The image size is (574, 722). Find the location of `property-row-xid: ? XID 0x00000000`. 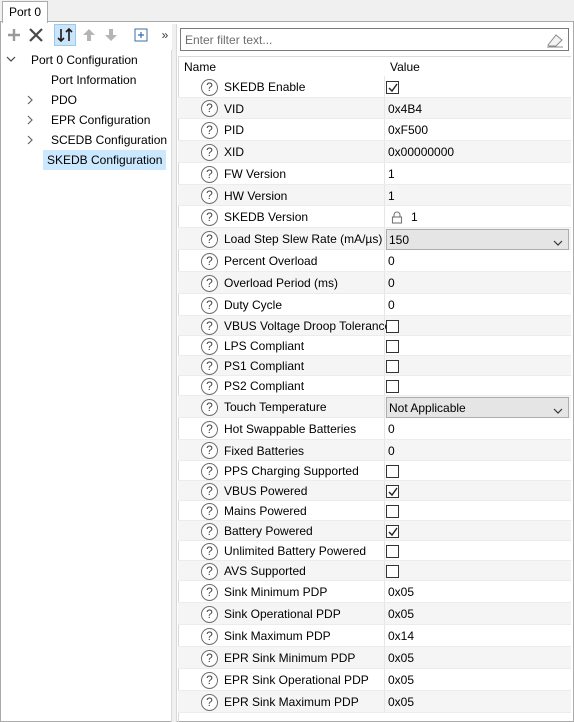

property-row-xid: ? XID 0x00000000 is located at coordinates (374, 152).